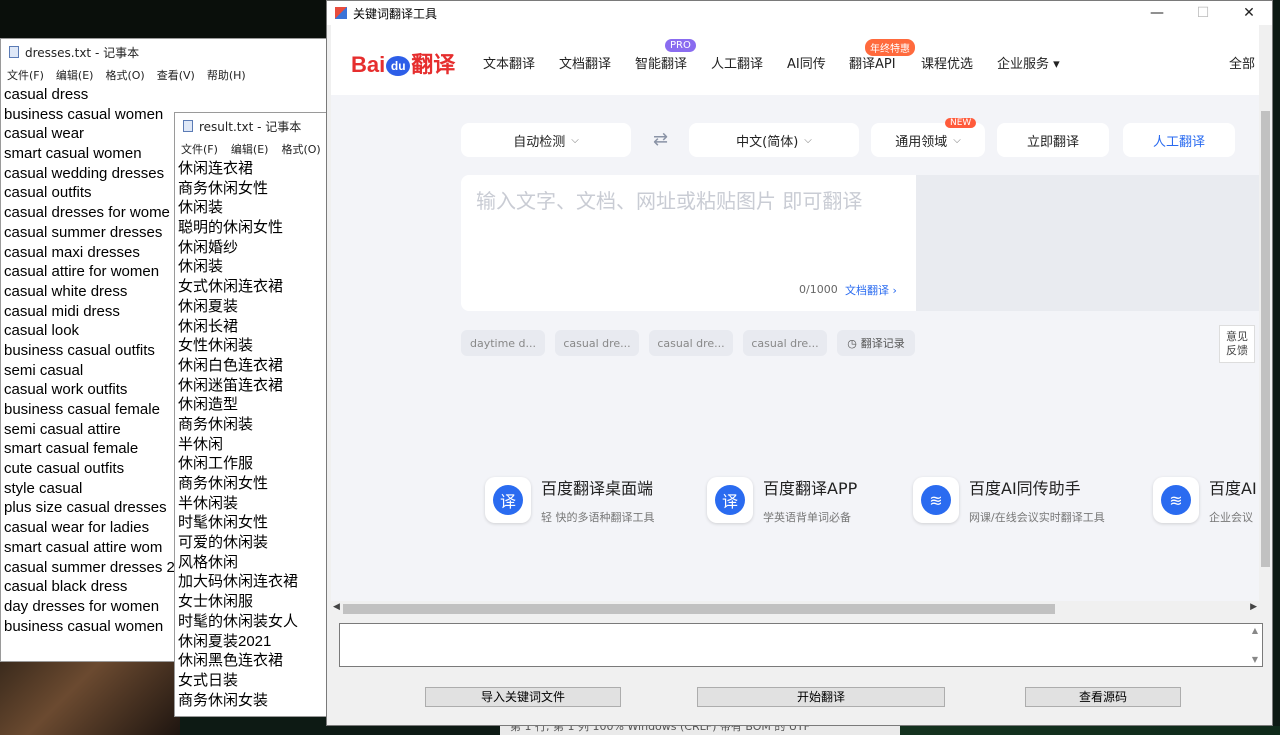 This screenshot has width=1280, height=735. Describe the element at coordinates (947, 62) in the screenshot. I see `nav-courses: 课程优选` at that location.